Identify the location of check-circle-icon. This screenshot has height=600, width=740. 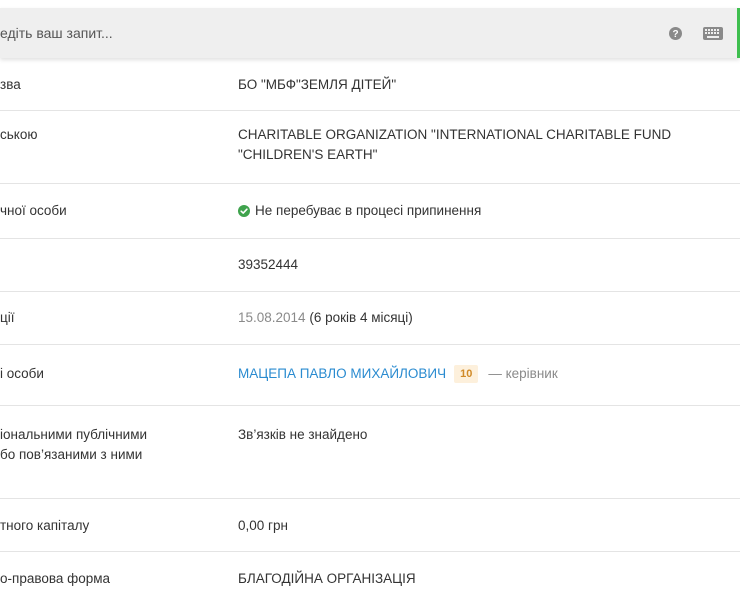
(244, 213).